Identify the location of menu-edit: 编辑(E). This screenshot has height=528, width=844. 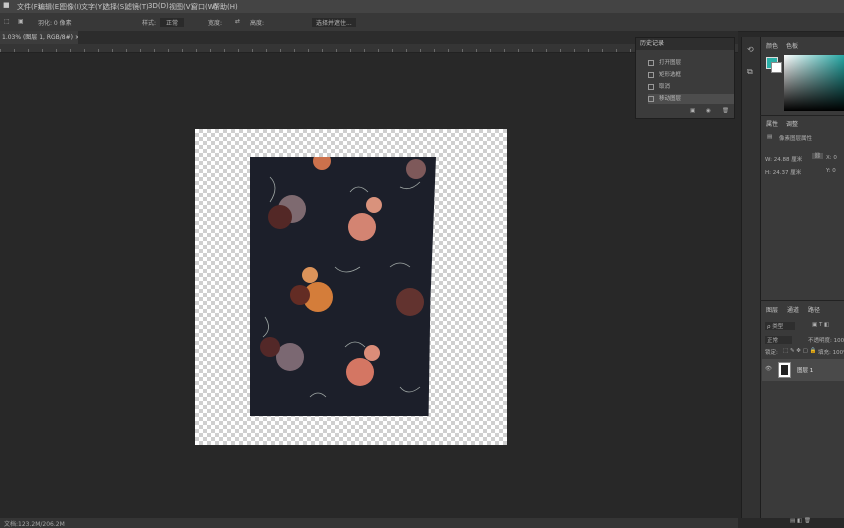
(50, 7).